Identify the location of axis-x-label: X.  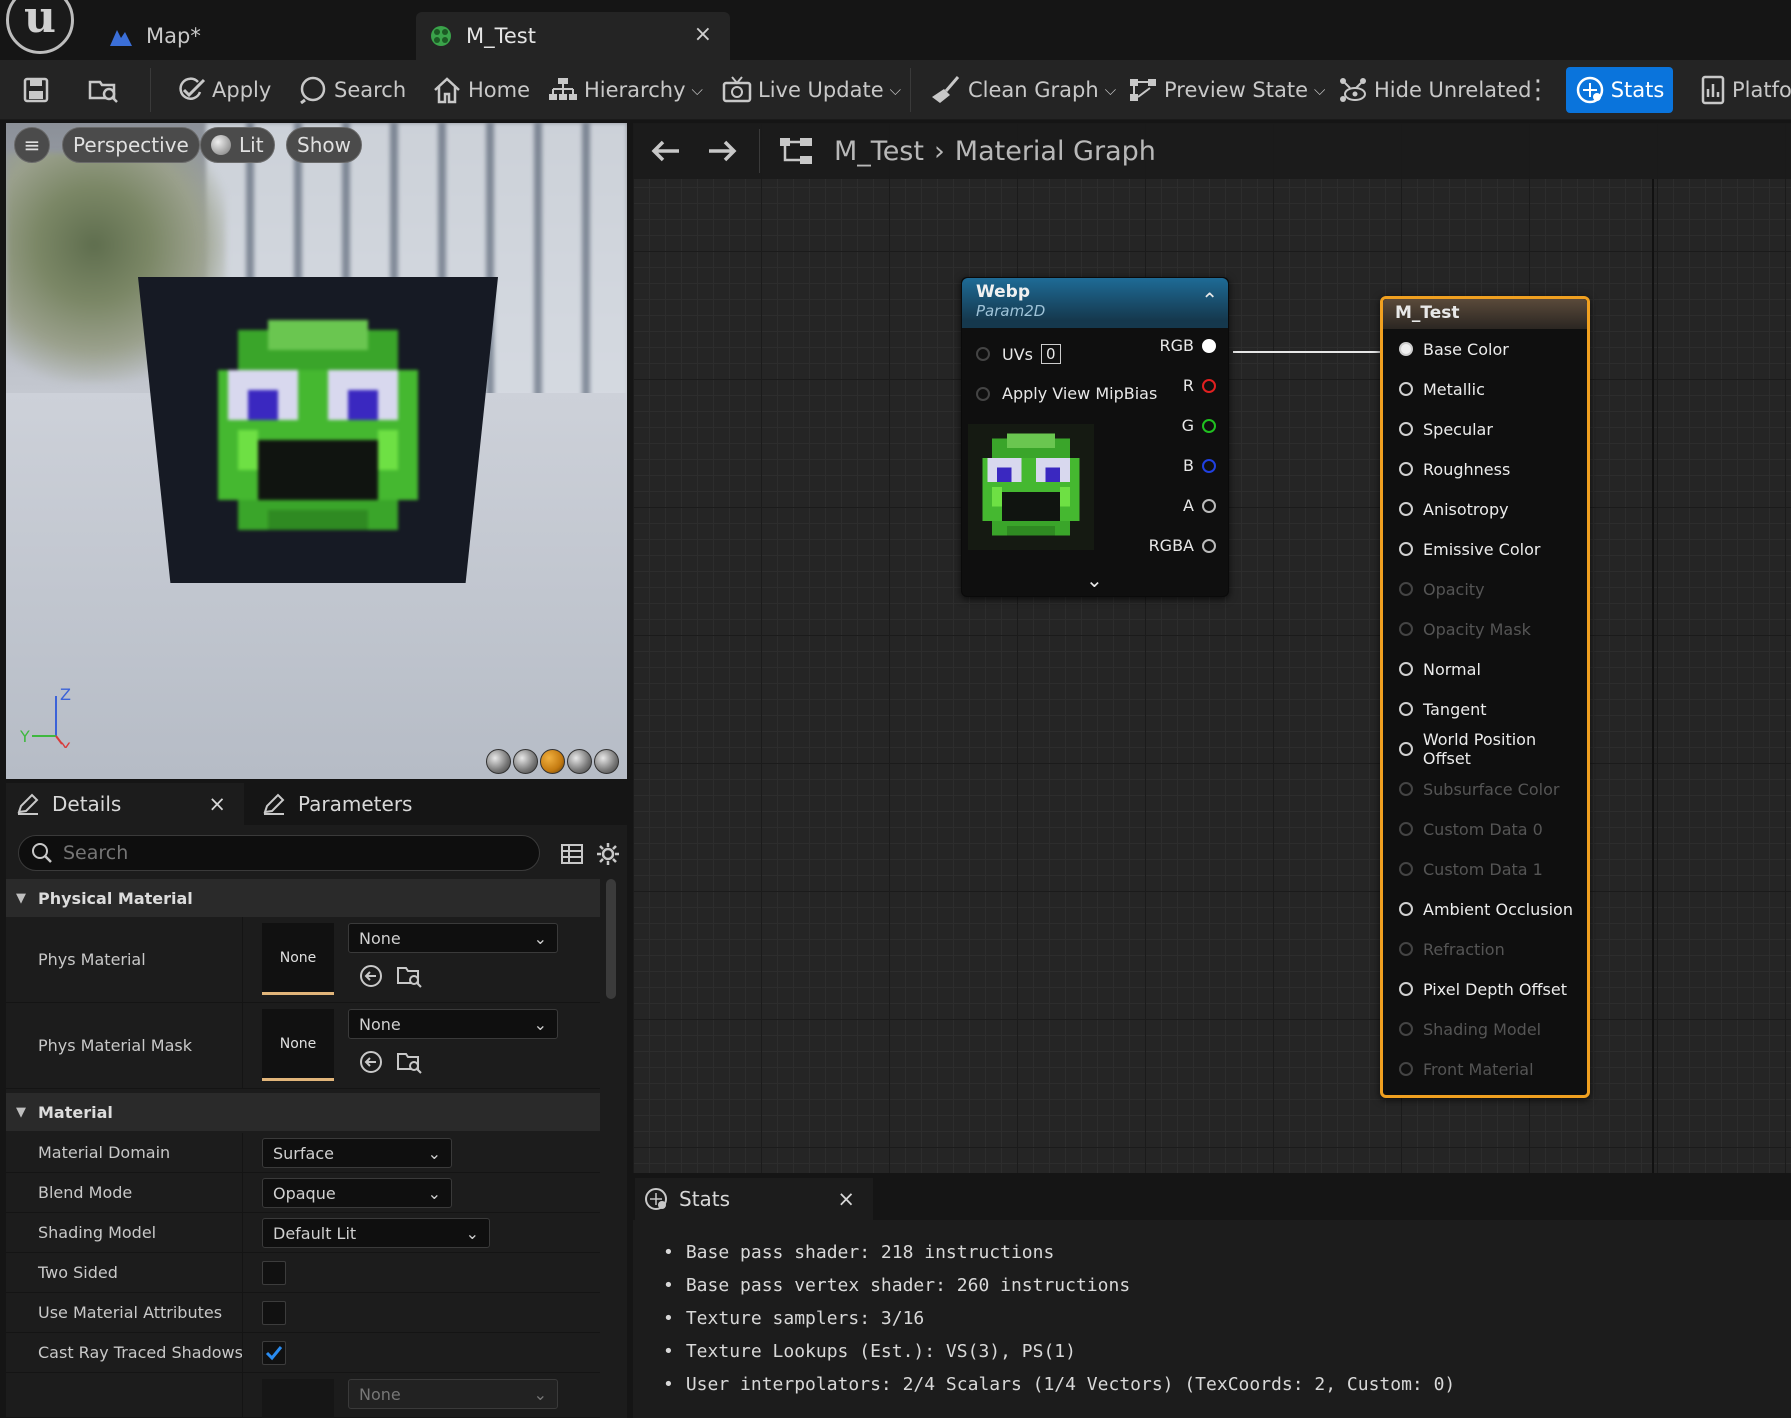
(65, 743).